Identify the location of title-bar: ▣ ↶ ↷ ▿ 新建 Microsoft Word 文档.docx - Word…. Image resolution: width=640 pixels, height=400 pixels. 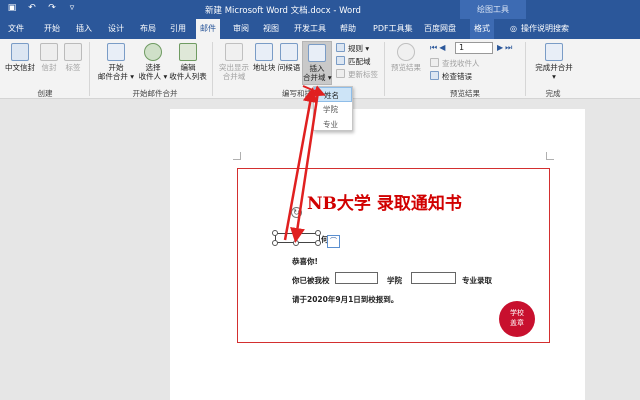
(320, 9).